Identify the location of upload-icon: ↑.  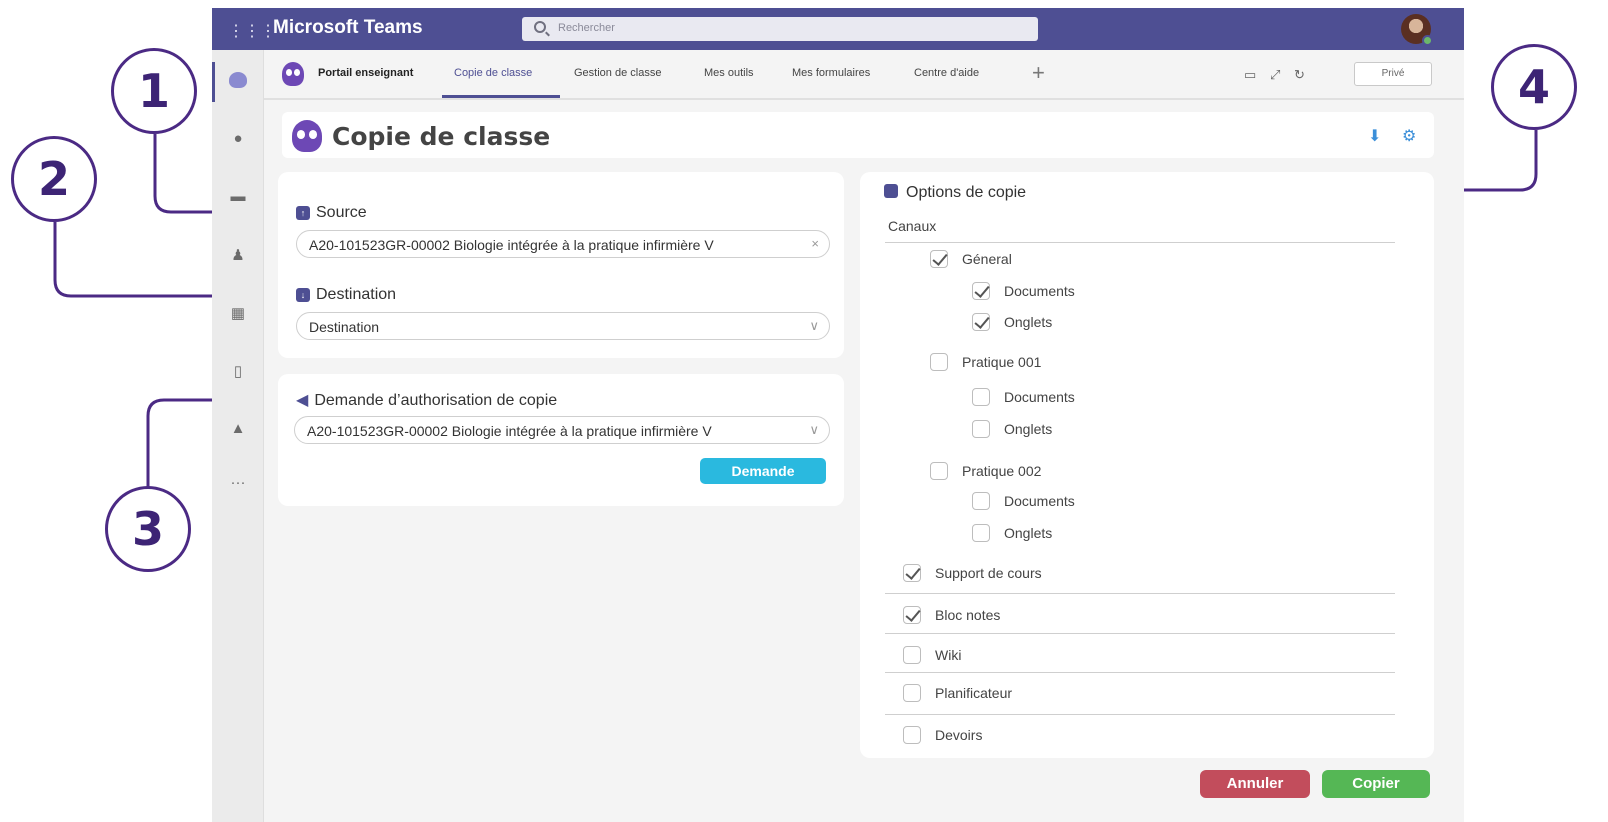
(303, 213).